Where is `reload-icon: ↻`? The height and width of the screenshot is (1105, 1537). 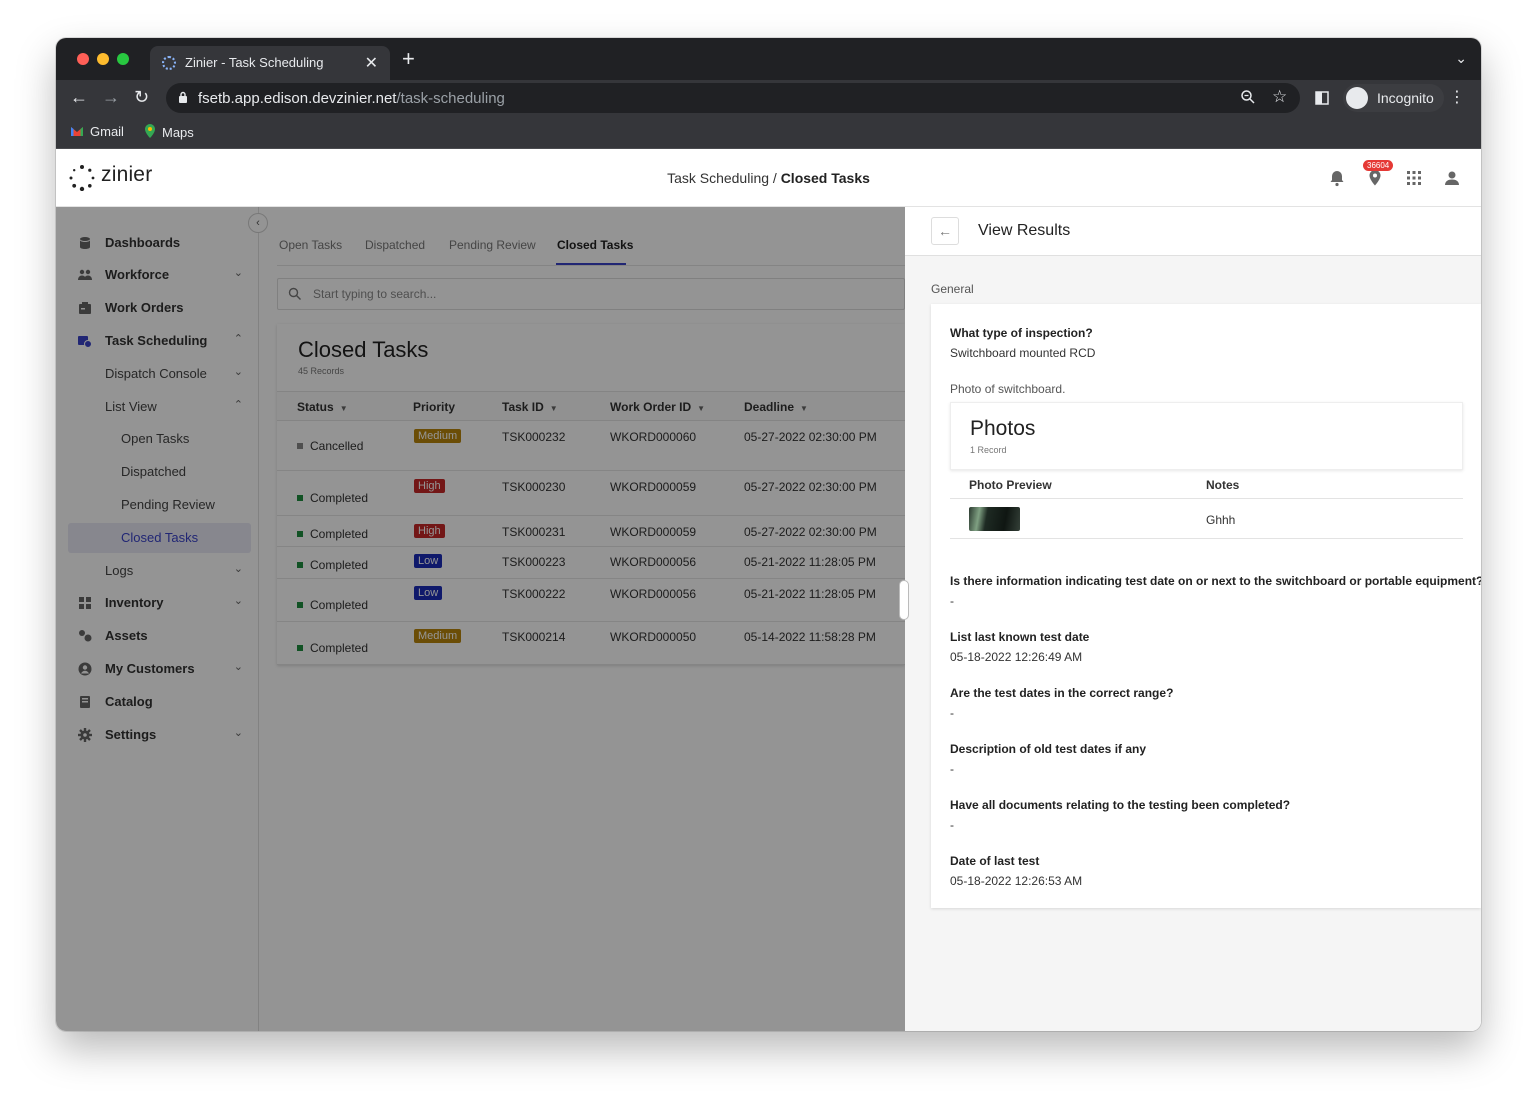
reload-icon: ↻ is located at coordinates (141, 97).